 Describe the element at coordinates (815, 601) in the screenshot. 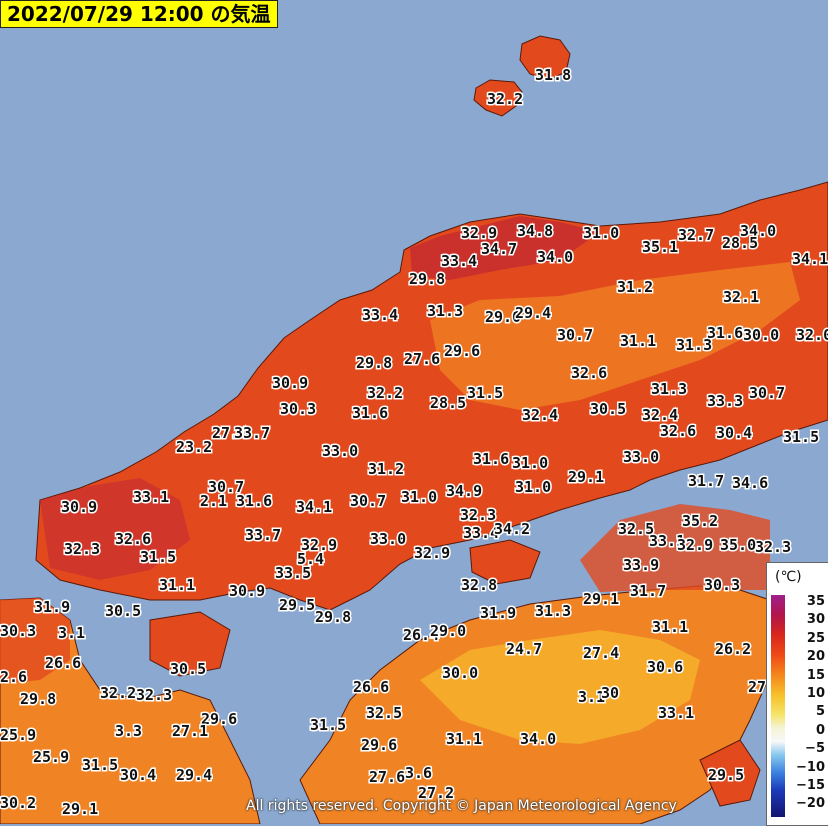

I see `legend-tick: 35` at that location.